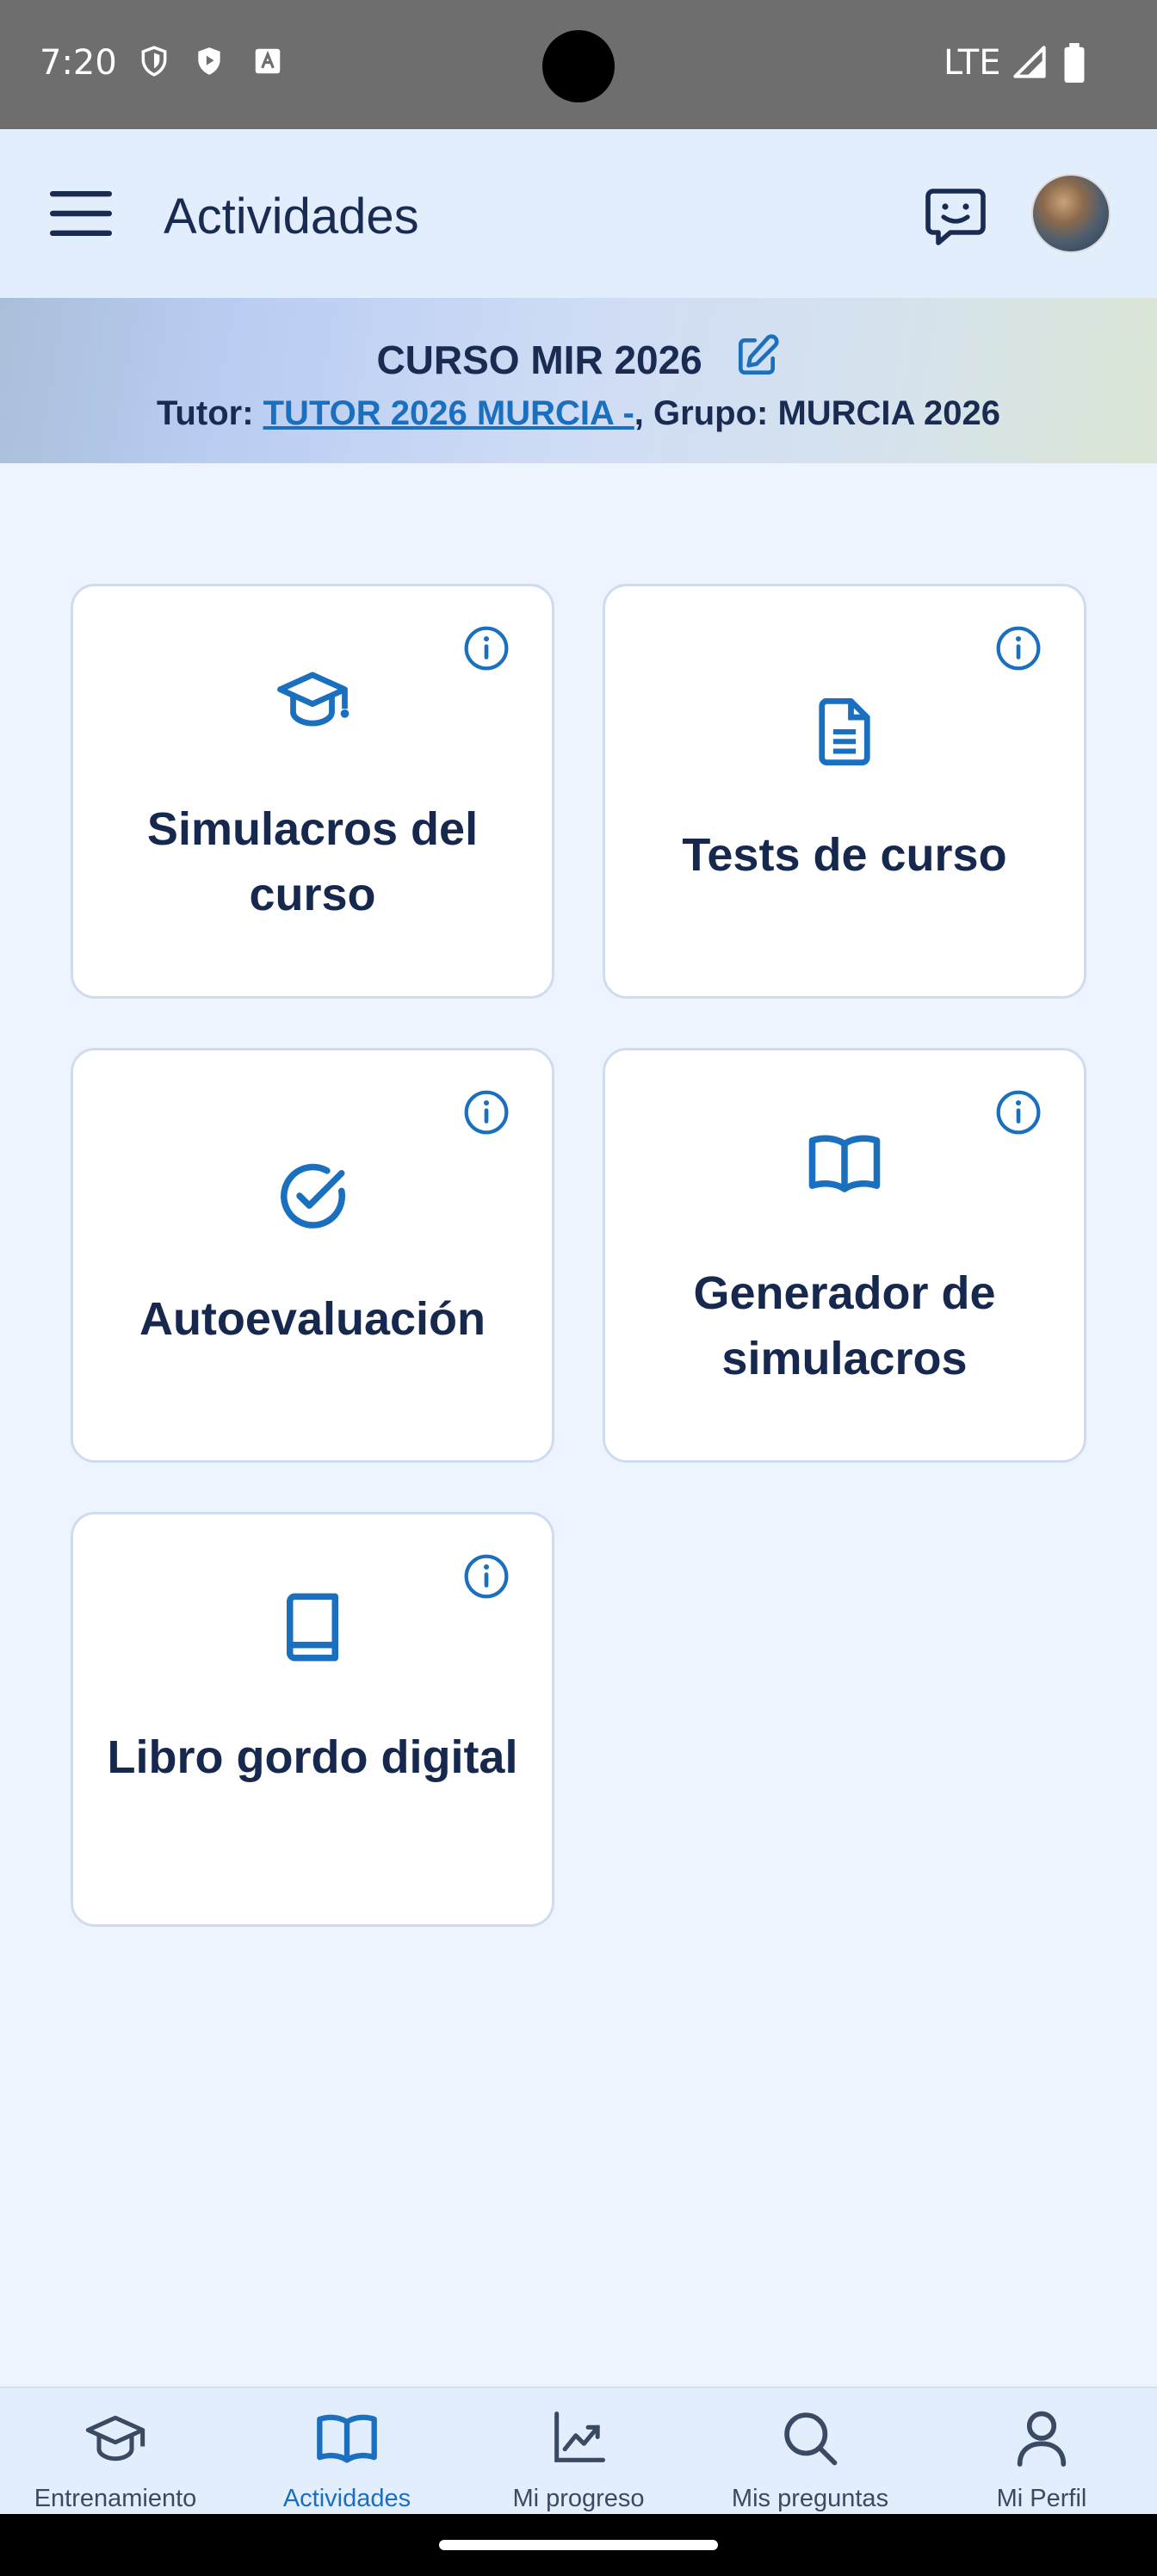 Image resolution: width=1157 pixels, height=2576 pixels. What do you see at coordinates (845, 1255) in the screenshot?
I see `card-generador-de-simulacros: Generador de simulacros` at bounding box center [845, 1255].